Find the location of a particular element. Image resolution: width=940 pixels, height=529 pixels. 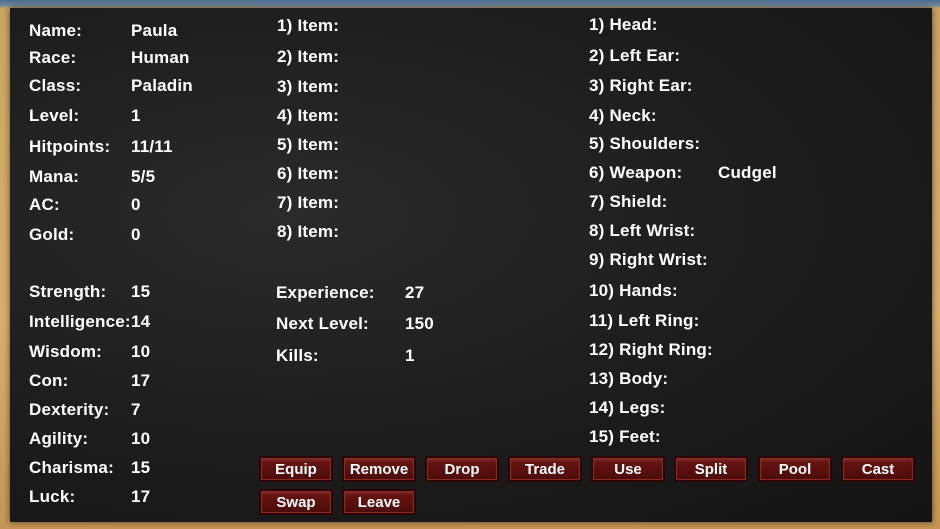

progress-value: 27 is located at coordinates (415, 292).